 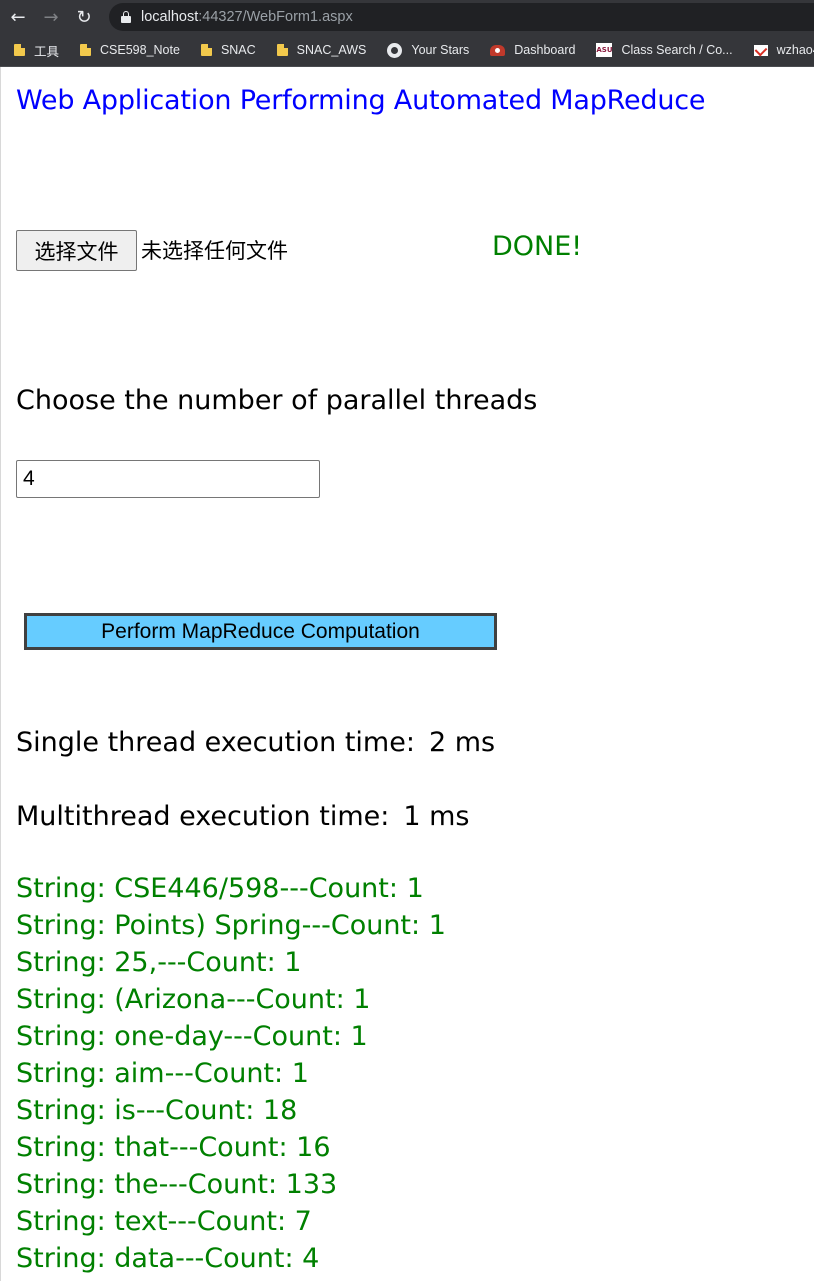 What do you see at coordinates (203, 816) in the screenshot?
I see `multithread-label: Multithread execution time:` at bounding box center [203, 816].